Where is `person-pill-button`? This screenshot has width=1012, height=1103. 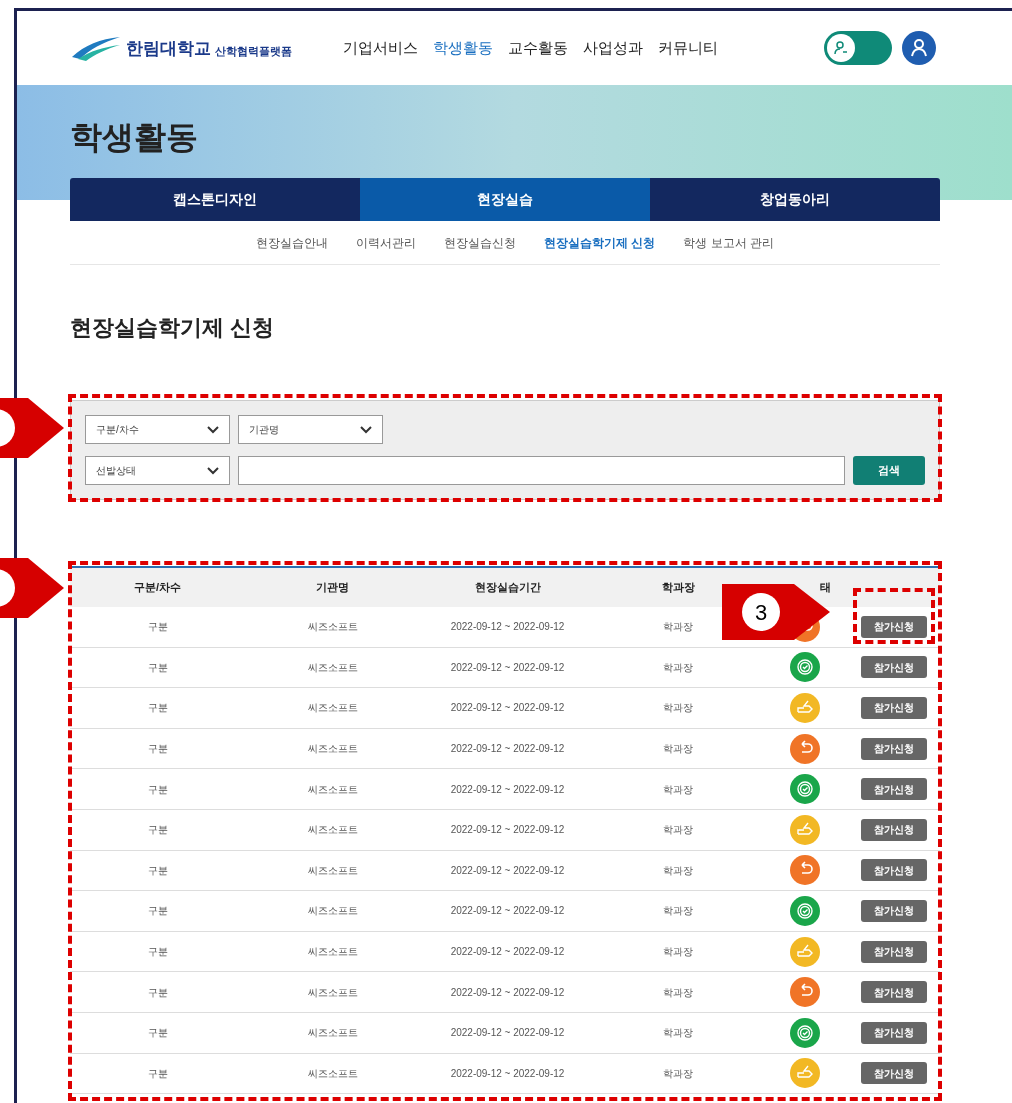
person-pill-button is located at coordinates (858, 48).